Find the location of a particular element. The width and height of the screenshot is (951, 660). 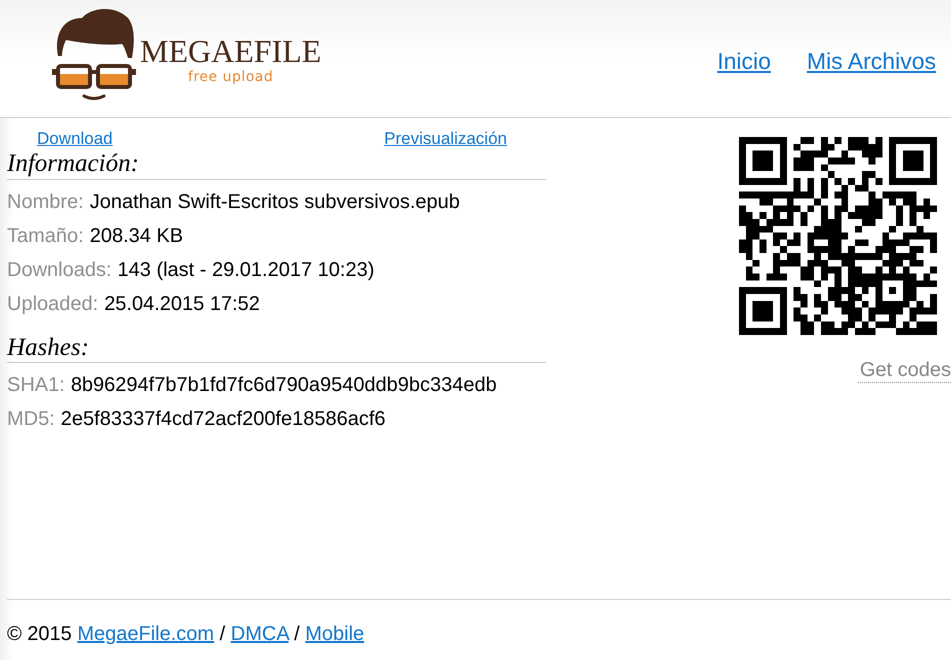

field-value: 208.34 KB is located at coordinates (137, 236).